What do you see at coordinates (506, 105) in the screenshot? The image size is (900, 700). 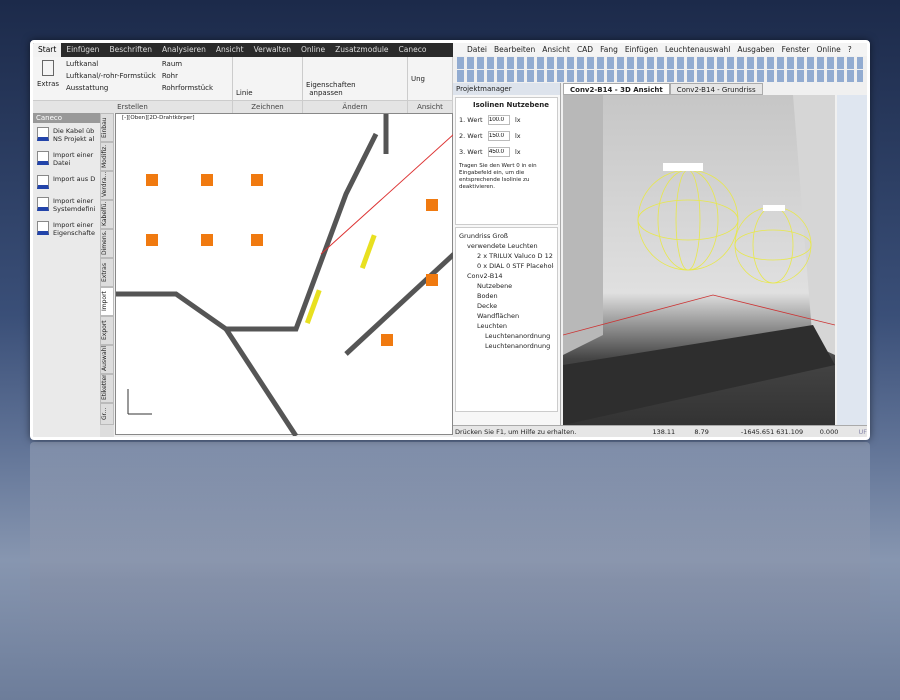 I see `tab-isolinen: Isolinen Nutzebene` at bounding box center [506, 105].